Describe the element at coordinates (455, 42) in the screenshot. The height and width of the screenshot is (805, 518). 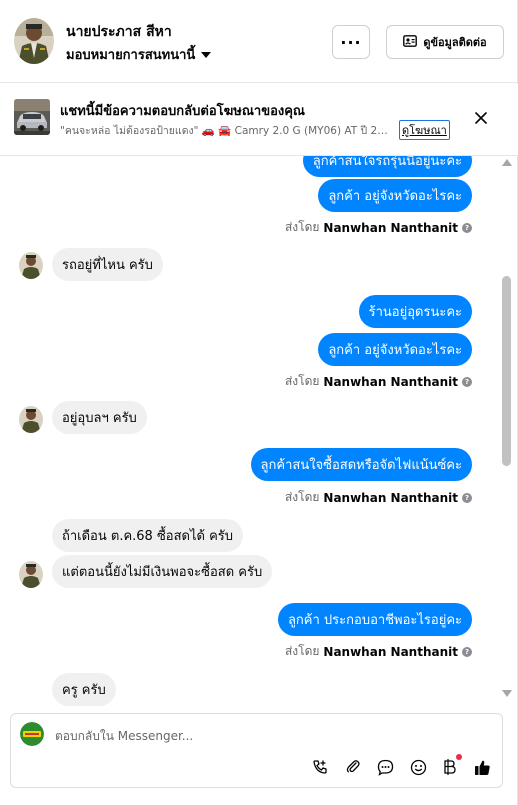
I see `view-contact-label: ดูข้อมูลติดต่อ` at that location.